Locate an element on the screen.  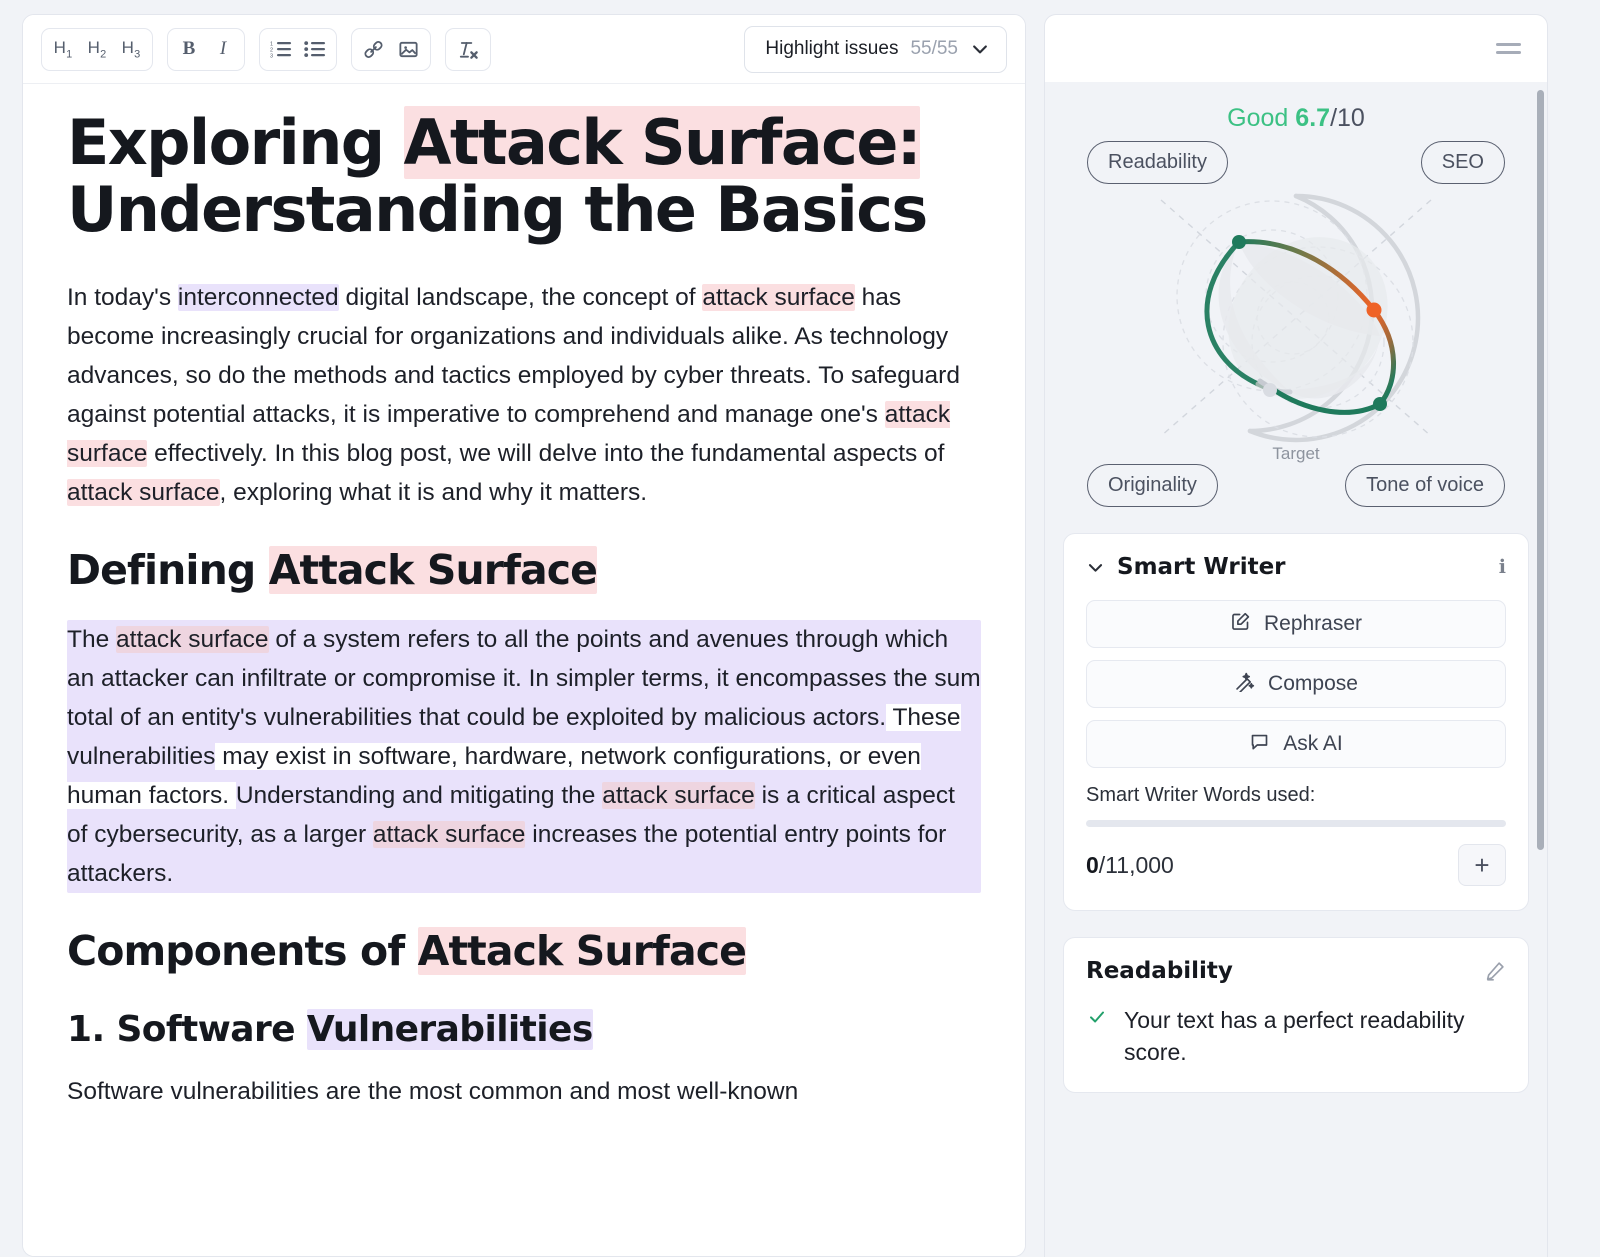
insert-group is located at coordinates (391, 49).